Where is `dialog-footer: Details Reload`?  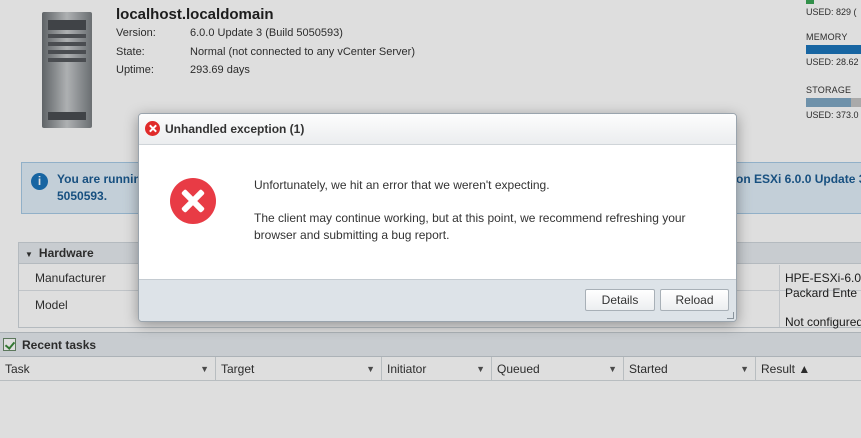 dialog-footer: Details Reload is located at coordinates (437, 300).